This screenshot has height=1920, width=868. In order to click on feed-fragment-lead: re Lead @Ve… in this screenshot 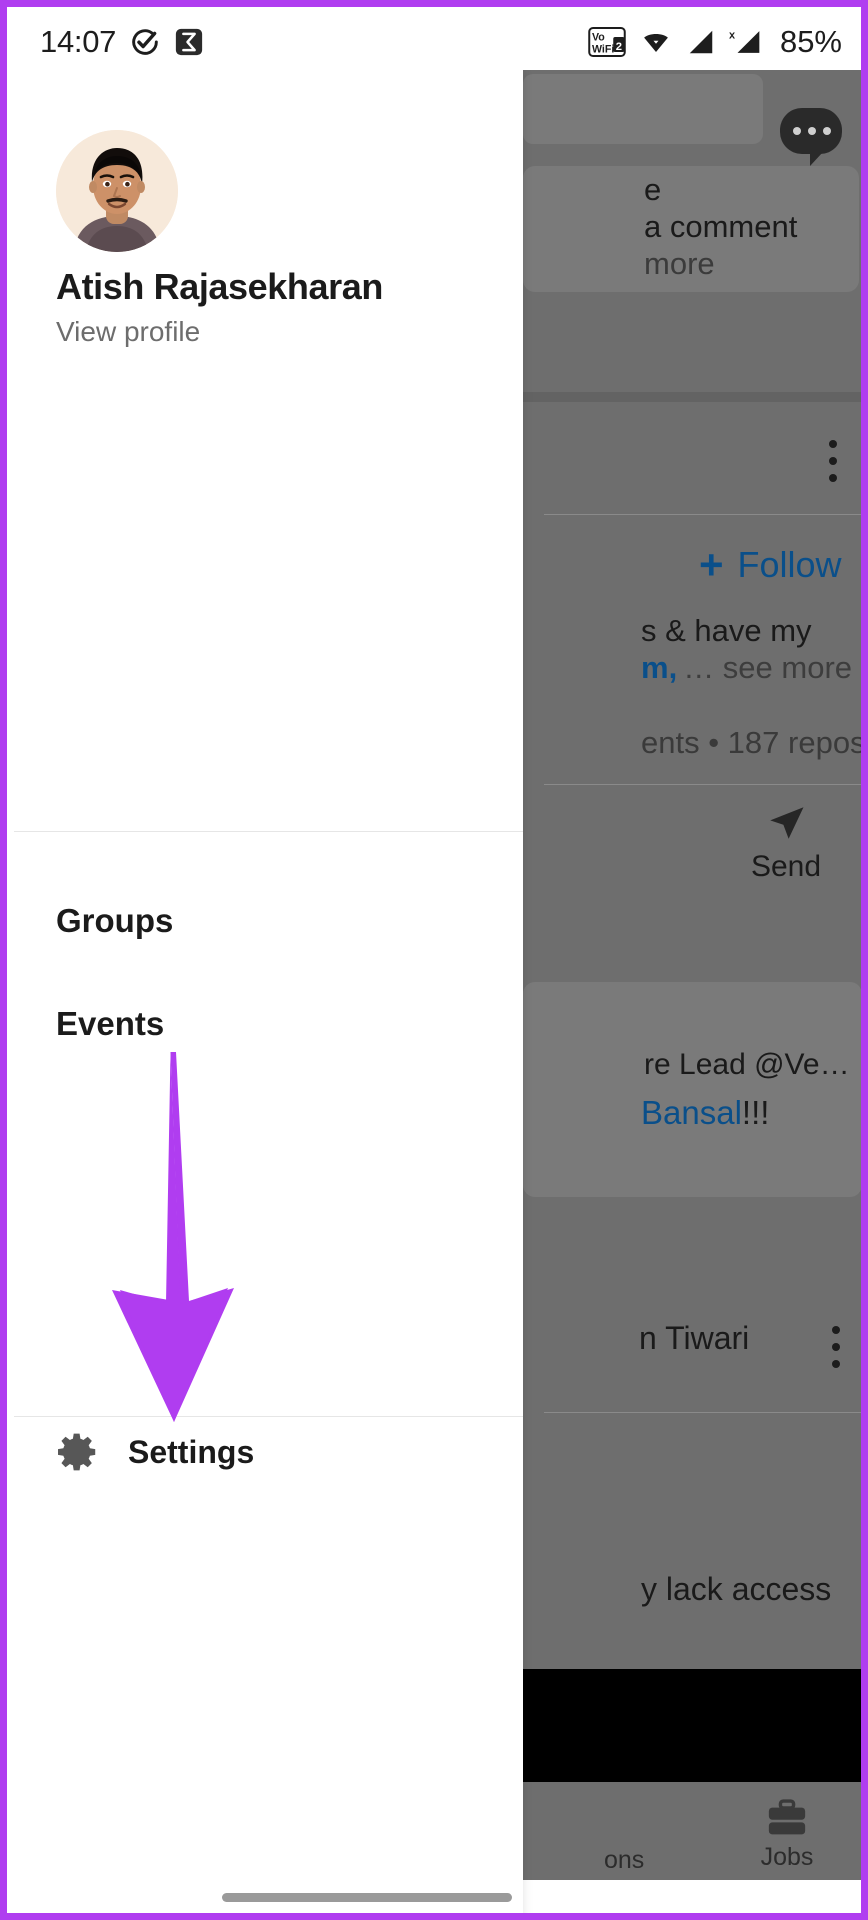, I will do `click(747, 1064)`.